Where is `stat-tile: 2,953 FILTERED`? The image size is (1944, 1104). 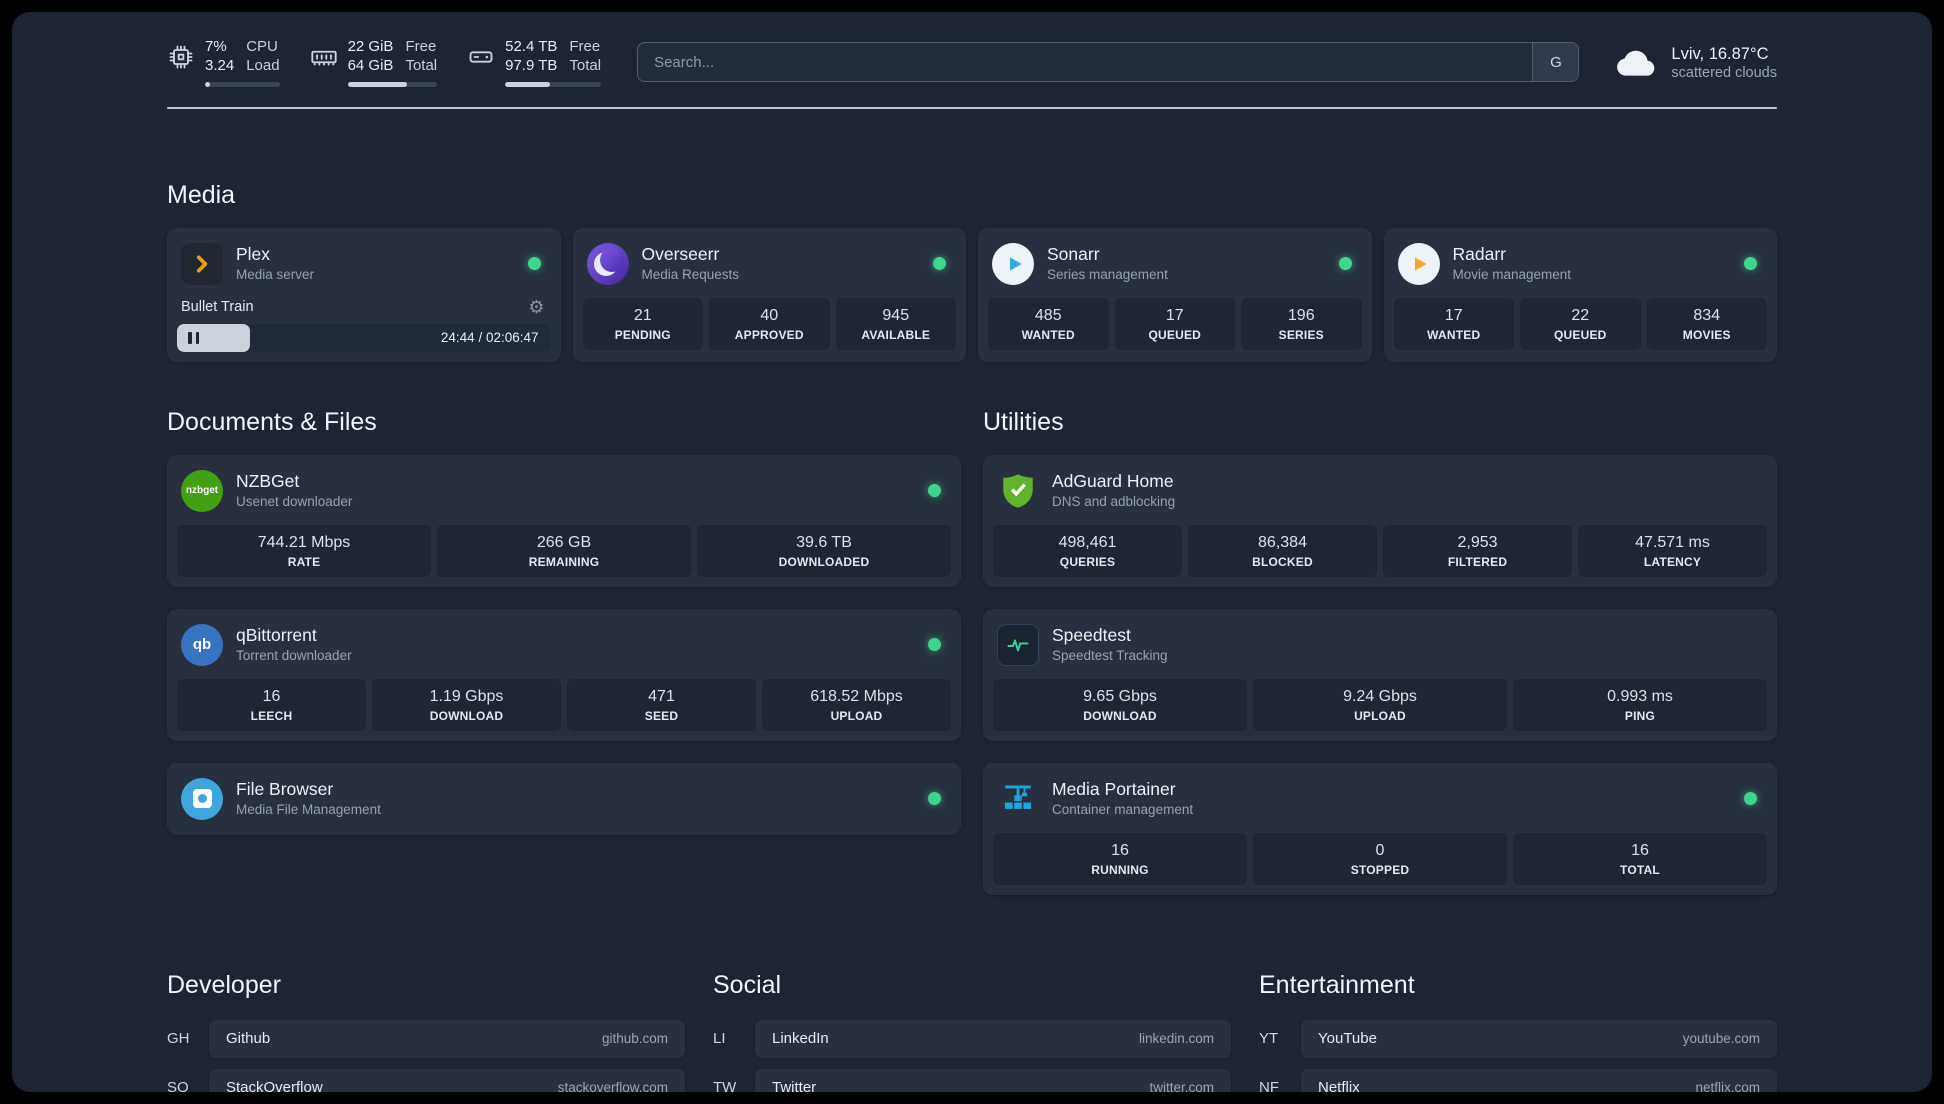 stat-tile: 2,953 FILTERED is located at coordinates (1477, 550).